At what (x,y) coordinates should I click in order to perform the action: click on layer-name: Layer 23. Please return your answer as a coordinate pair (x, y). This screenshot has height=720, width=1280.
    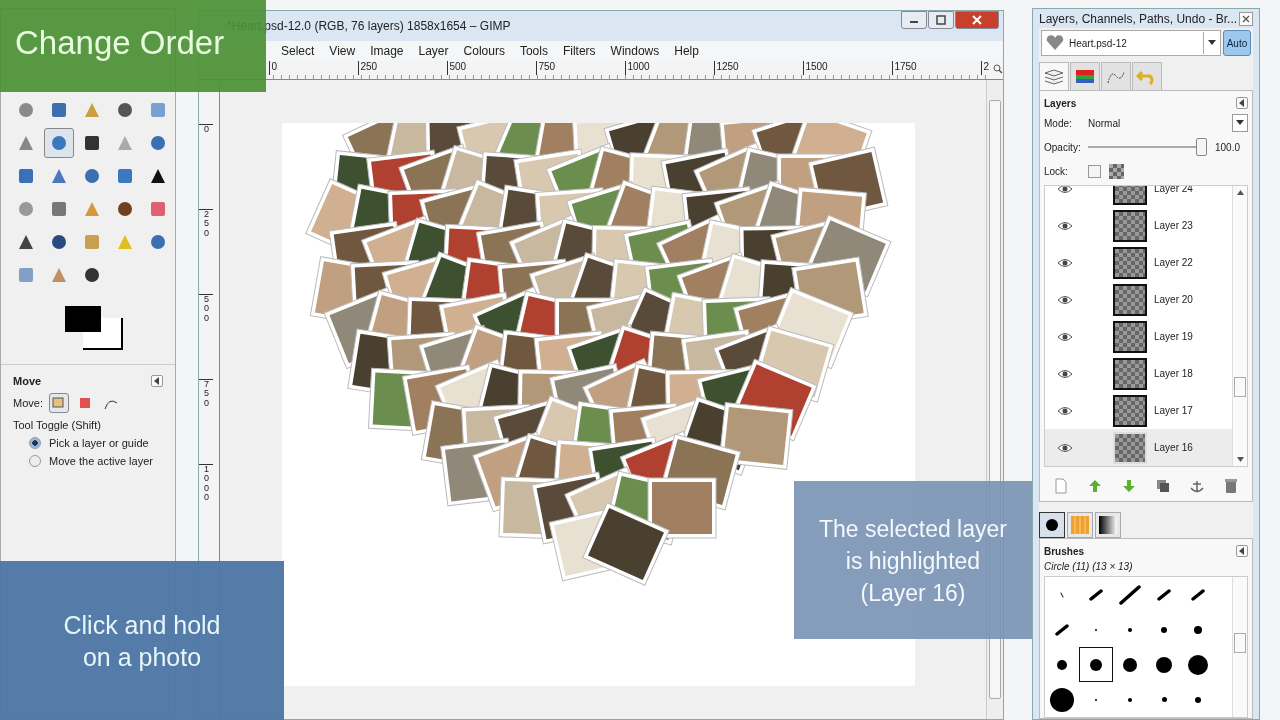
    Looking at the image, I should click on (1173, 225).